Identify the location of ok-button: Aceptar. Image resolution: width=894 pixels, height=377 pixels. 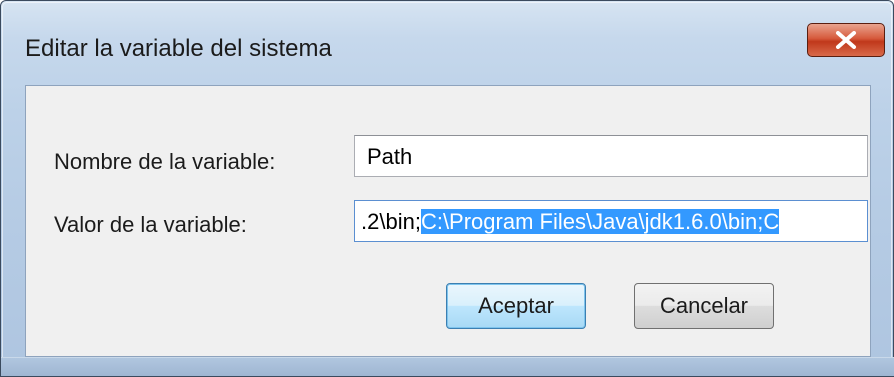
(516, 306).